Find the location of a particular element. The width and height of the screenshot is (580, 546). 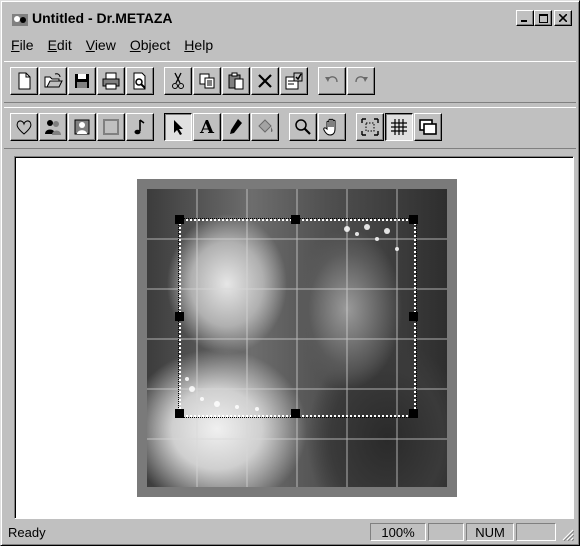

resize-handle-s is located at coordinates (295, 413).